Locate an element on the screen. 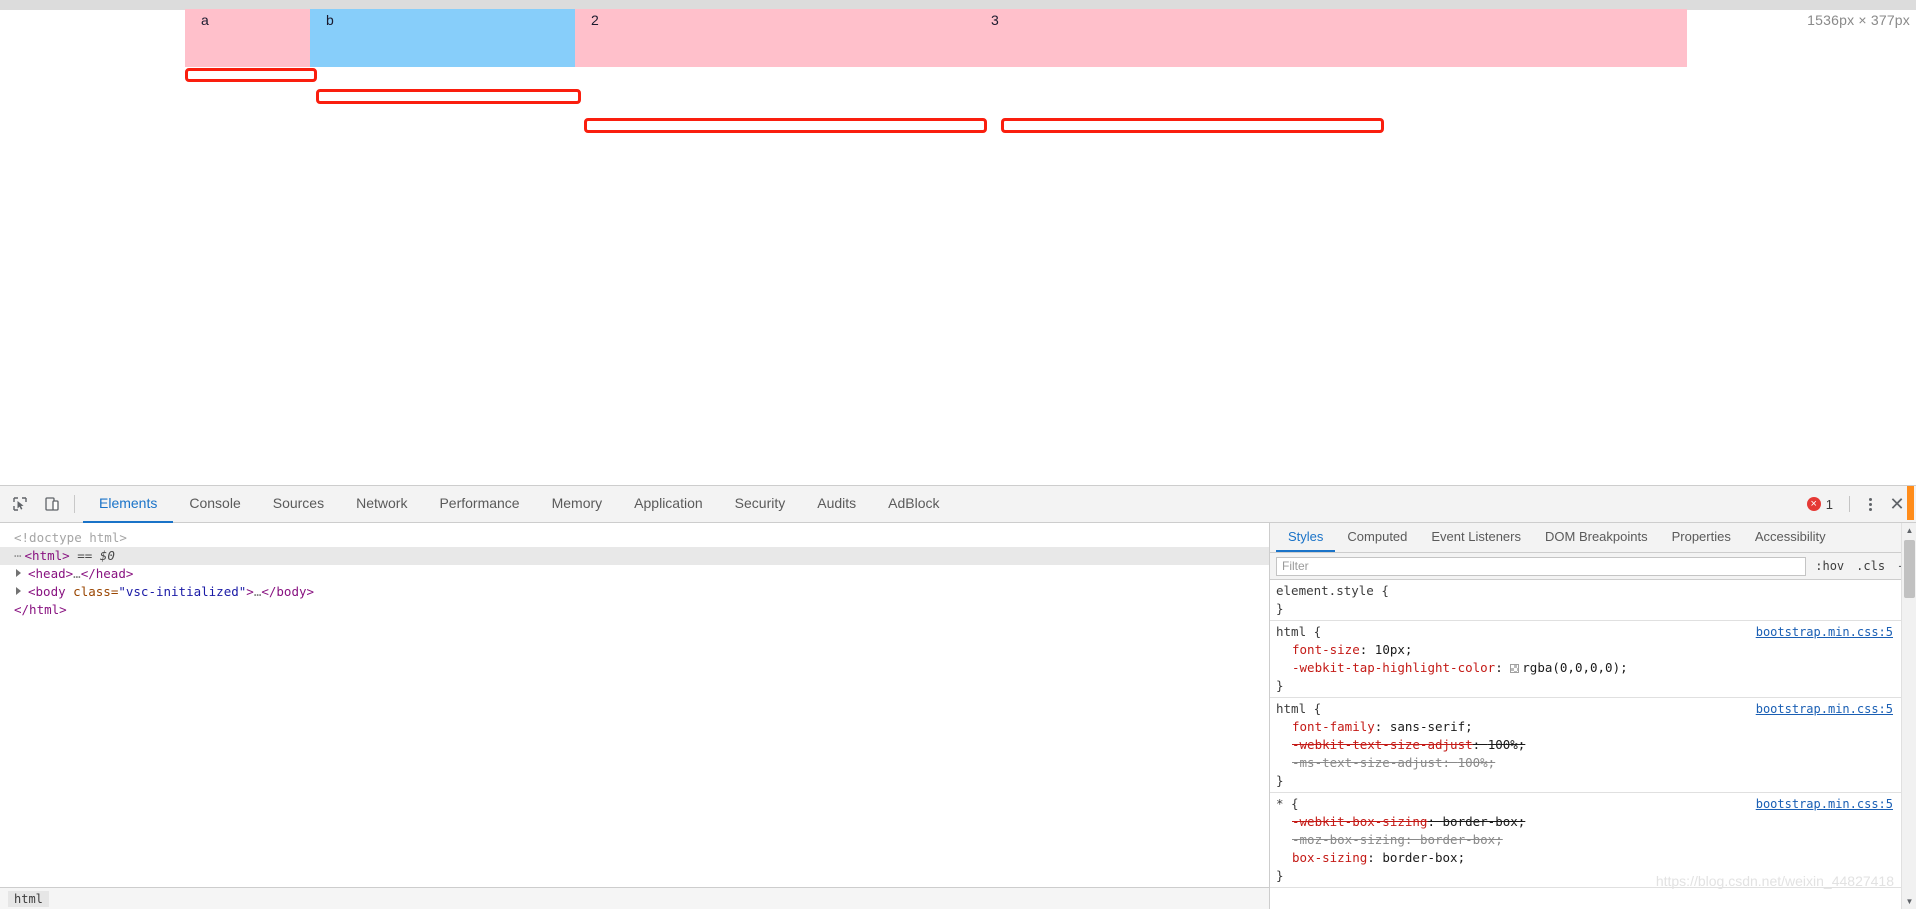  style-rule-selector: * { is located at coordinates (1287, 804).